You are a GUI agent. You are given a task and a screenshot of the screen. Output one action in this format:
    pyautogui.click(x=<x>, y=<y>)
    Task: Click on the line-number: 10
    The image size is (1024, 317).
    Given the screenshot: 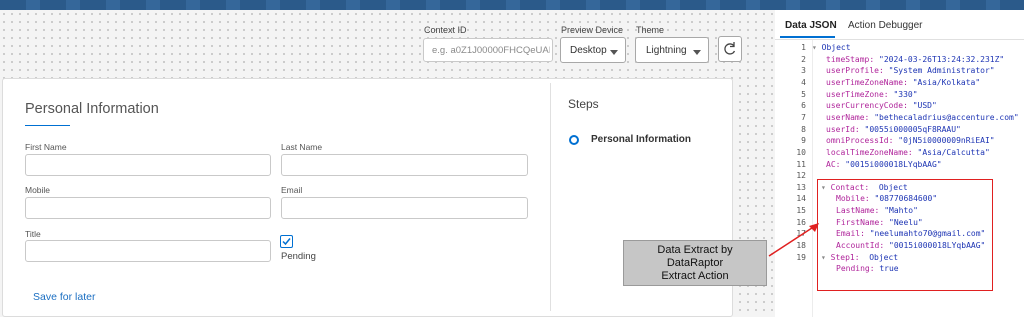 What is the action you would take?
    pyautogui.click(x=801, y=152)
    